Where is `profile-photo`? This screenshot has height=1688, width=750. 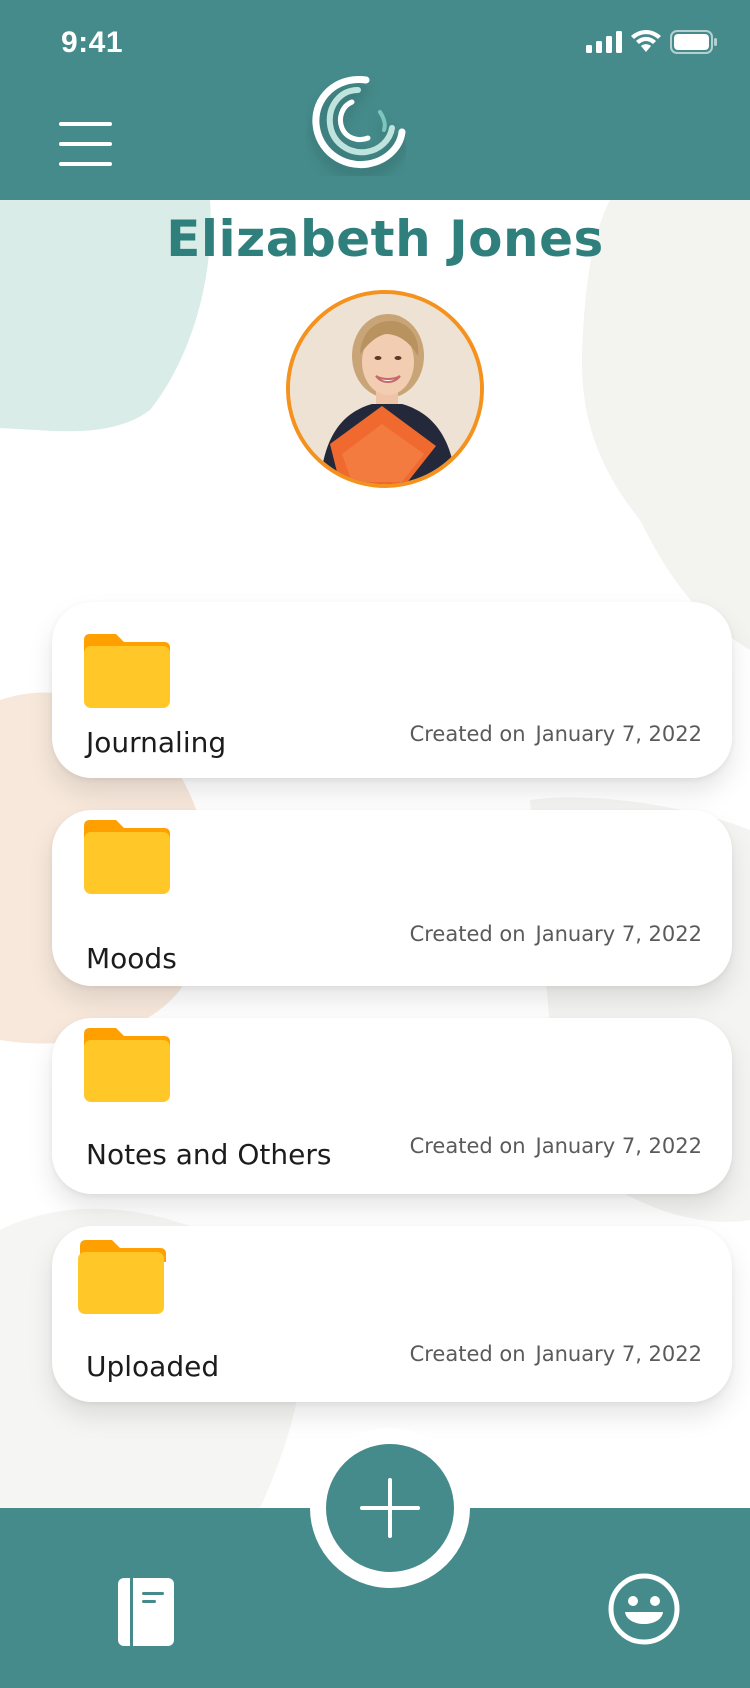 profile-photo is located at coordinates (385, 389).